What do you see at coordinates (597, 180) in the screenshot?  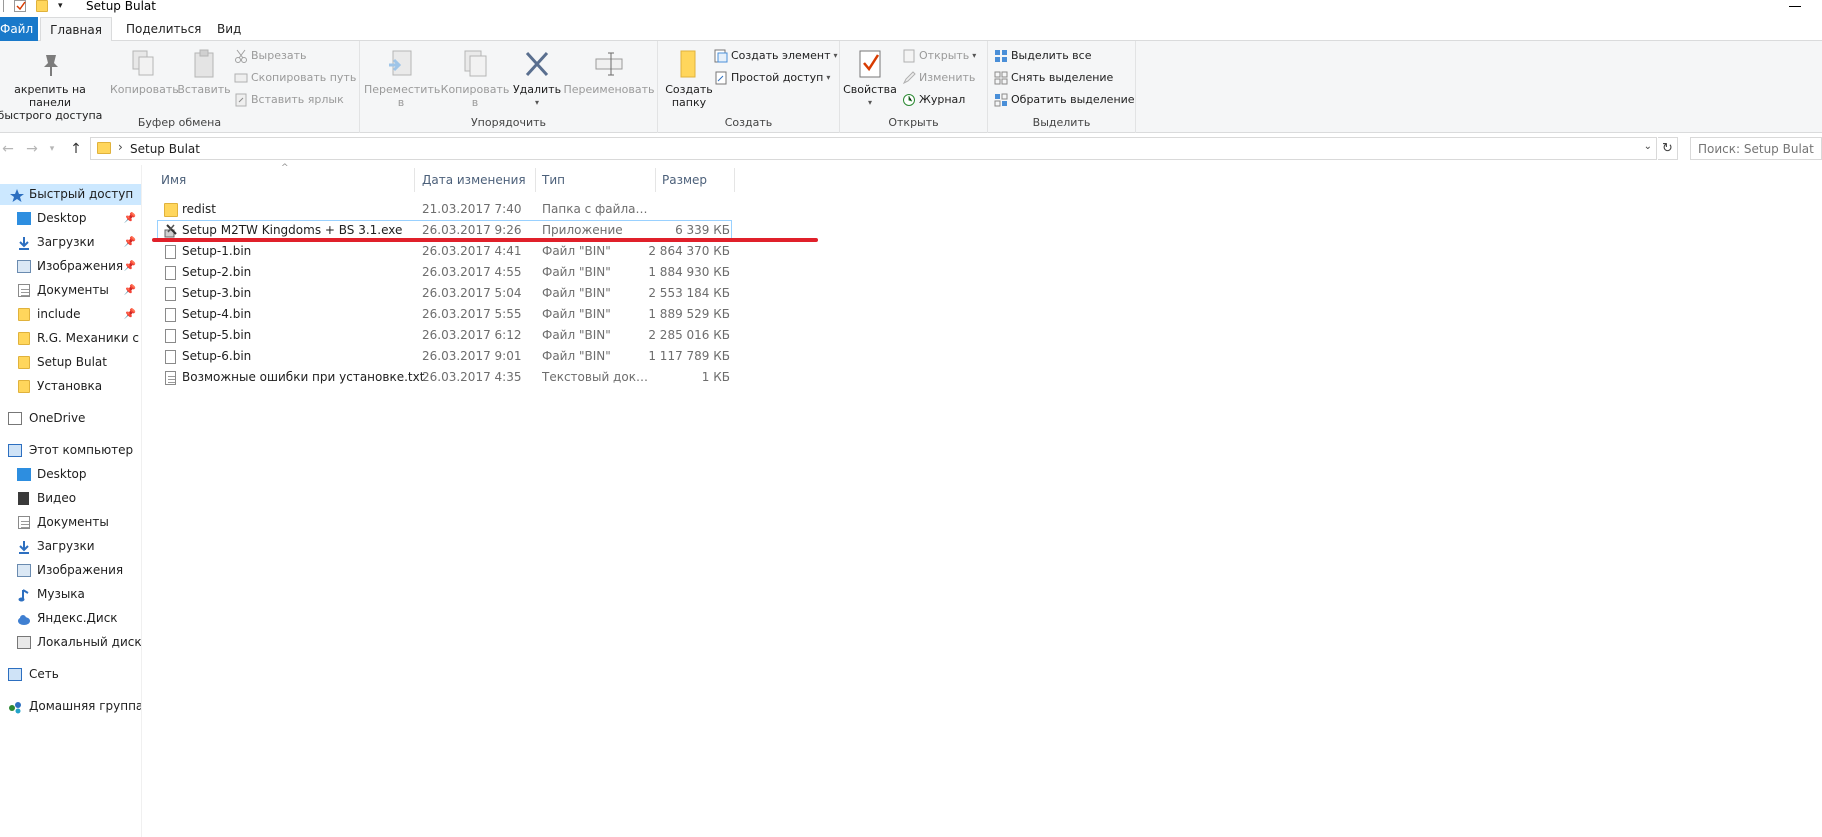 I see `column-header-type: Тип` at bounding box center [597, 180].